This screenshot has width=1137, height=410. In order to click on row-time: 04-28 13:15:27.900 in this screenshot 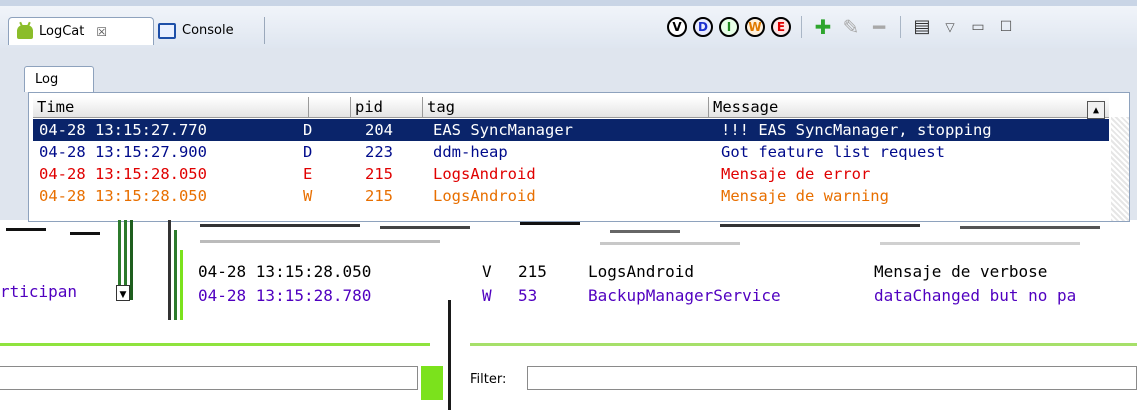, I will do `click(123, 152)`.